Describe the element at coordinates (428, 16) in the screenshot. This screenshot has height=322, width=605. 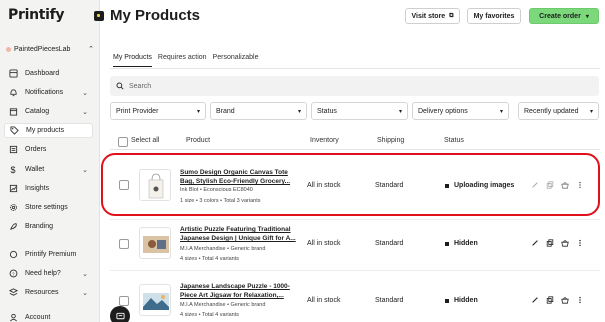
I see `visit-store-label: Visit store` at that location.